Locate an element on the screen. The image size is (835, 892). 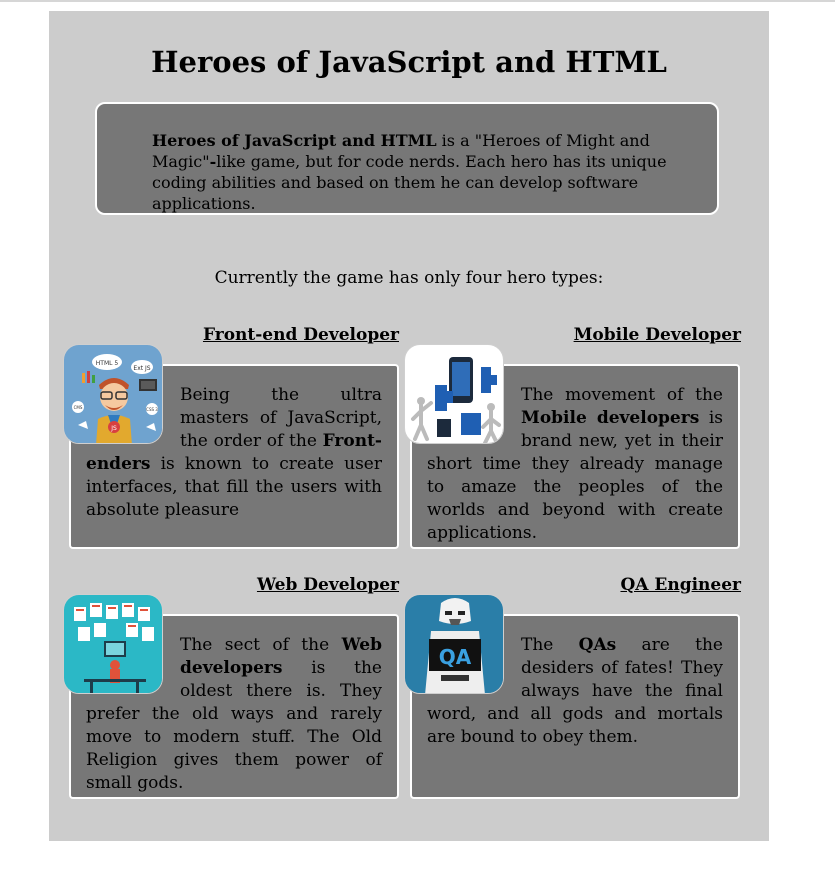
svg-text: Ext JS is located at coordinates (141, 368).